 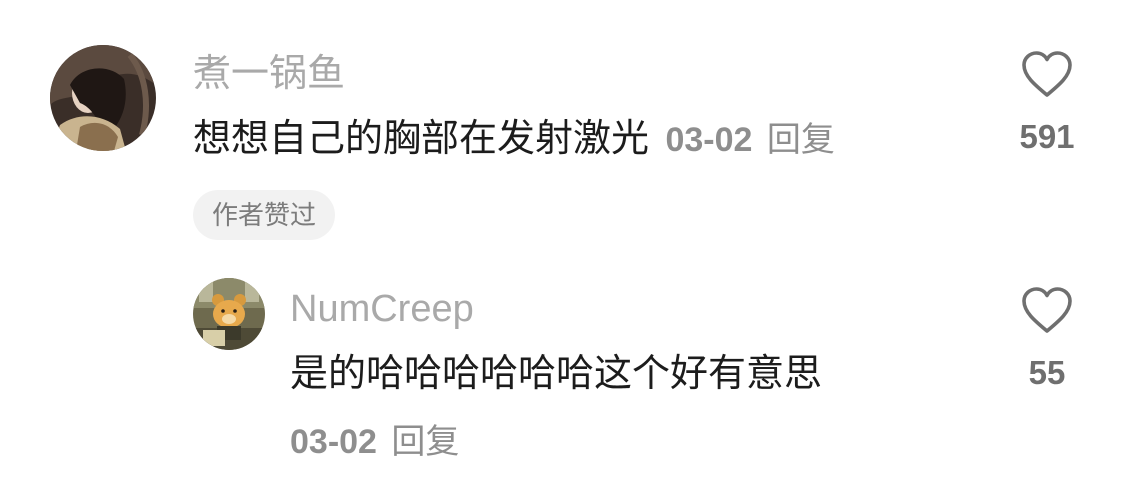 I want to click on commenter-avatar, so click(x=103, y=98).